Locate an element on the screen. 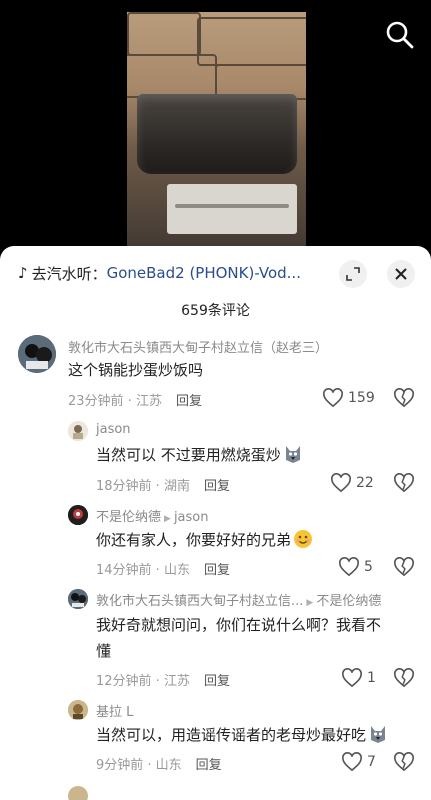  comment-username: 敦化市大石头镇西大甸子村赵立信（赵老三） is located at coordinates (198, 346).